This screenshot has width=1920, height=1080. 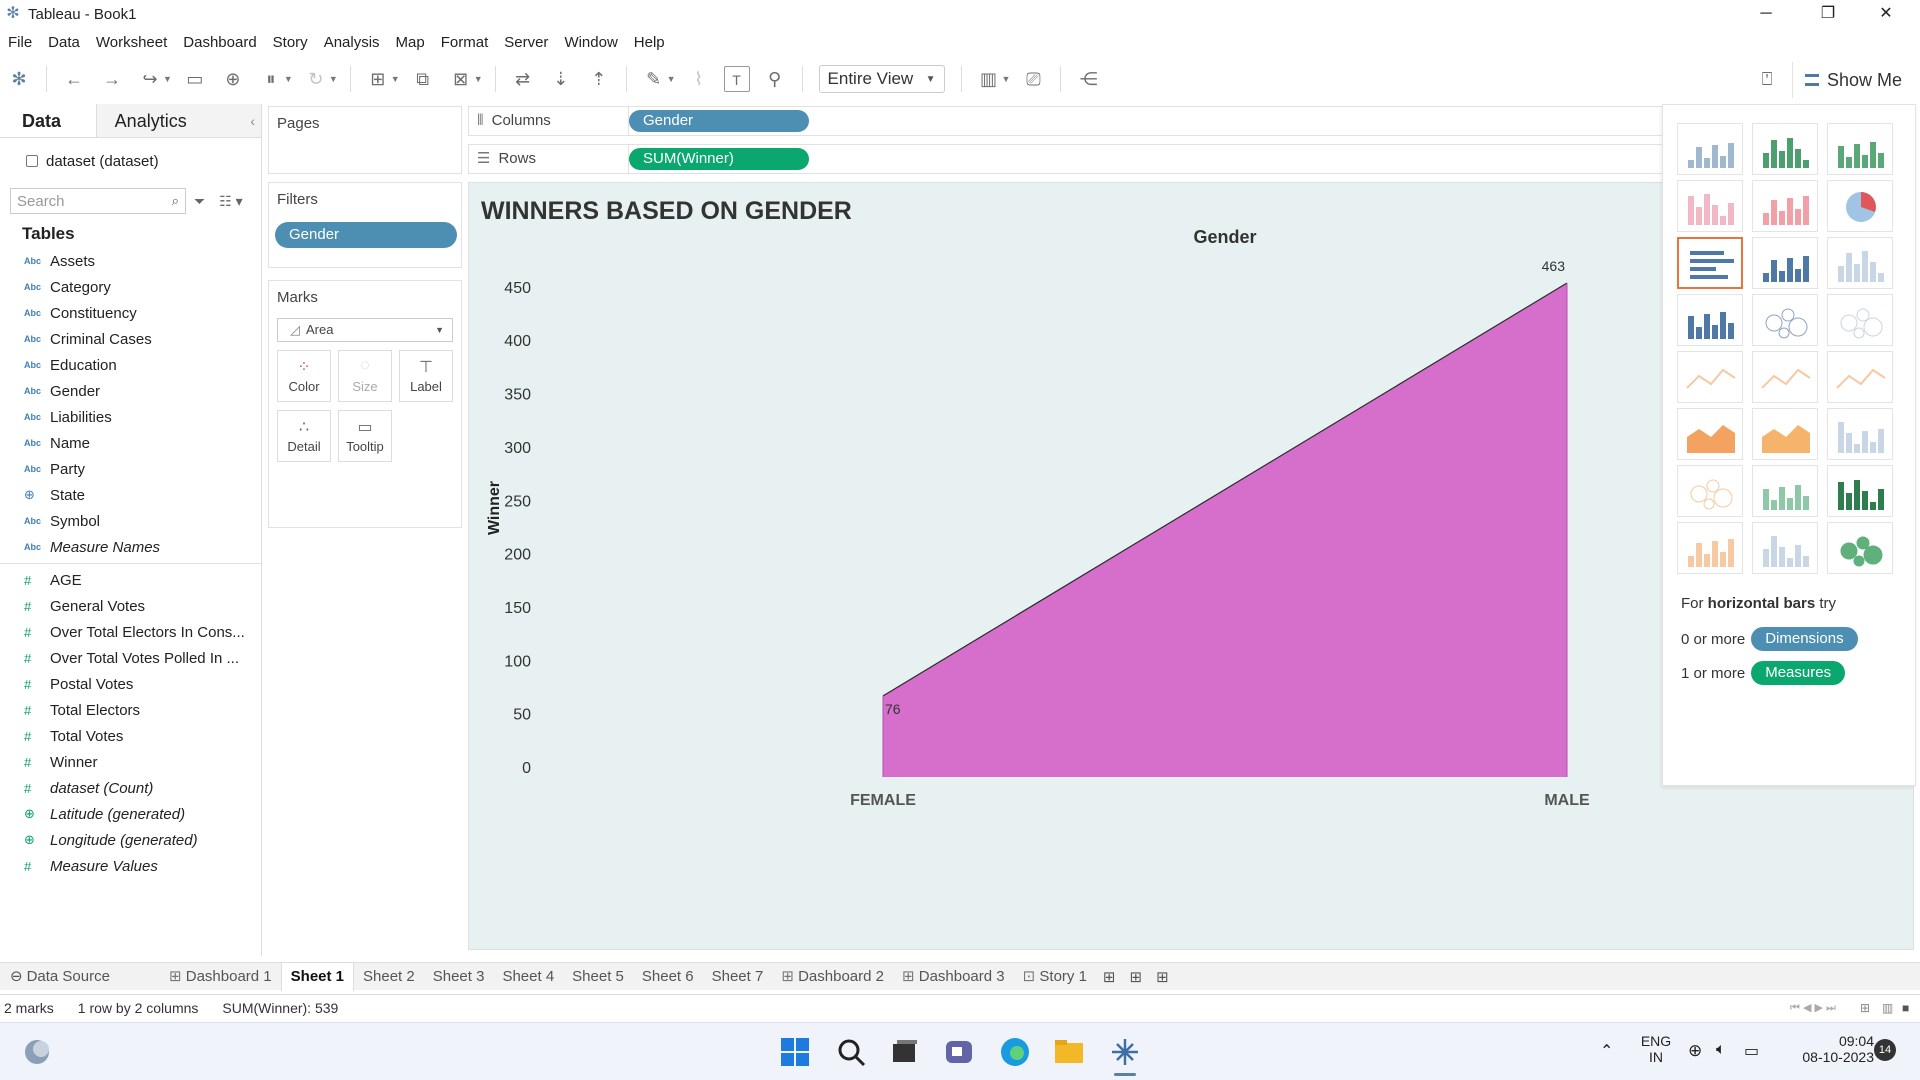 I want to click on show-mark-labels-icon: T, so click(x=736, y=79).